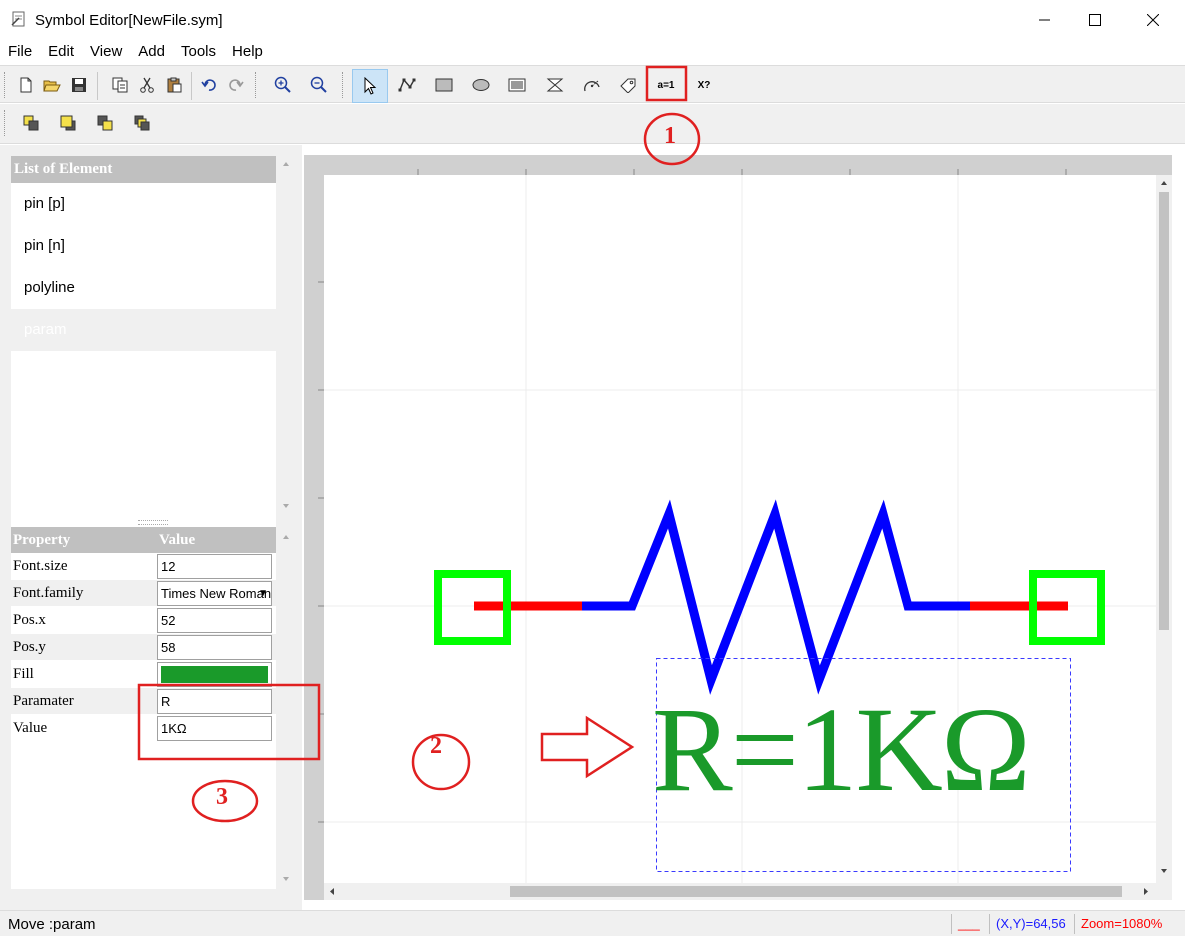  What do you see at coordinates (143, 728) in the screenshot?
I see `property-row: Value 1KΩ` at bounding box center [143, 728].